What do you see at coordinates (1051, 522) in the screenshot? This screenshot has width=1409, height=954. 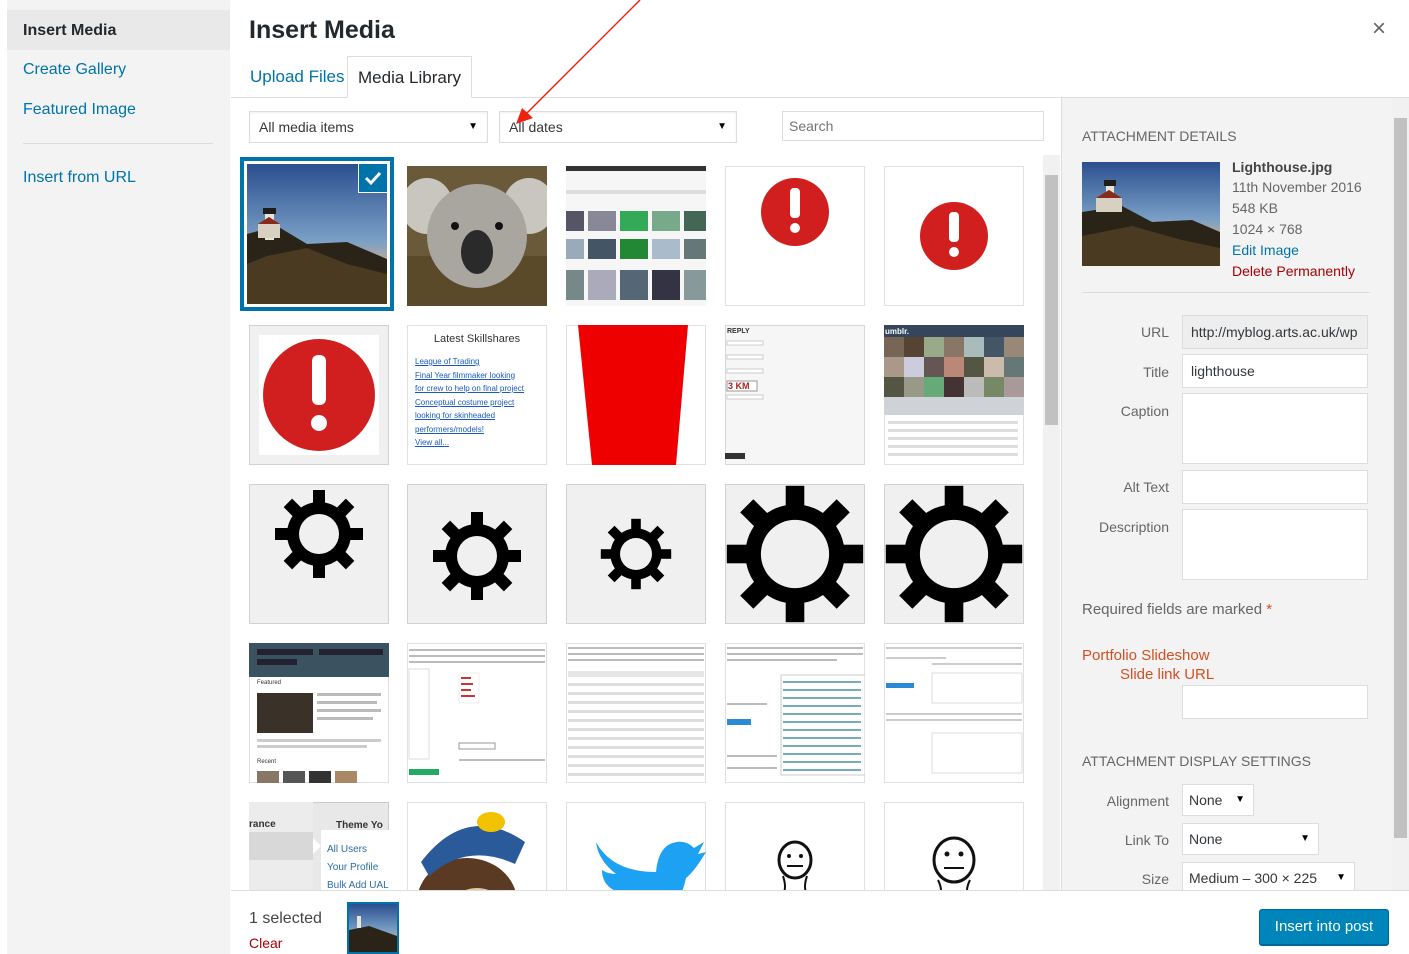 I see `grid-scrollbar` at bounding box center [1051, 522].